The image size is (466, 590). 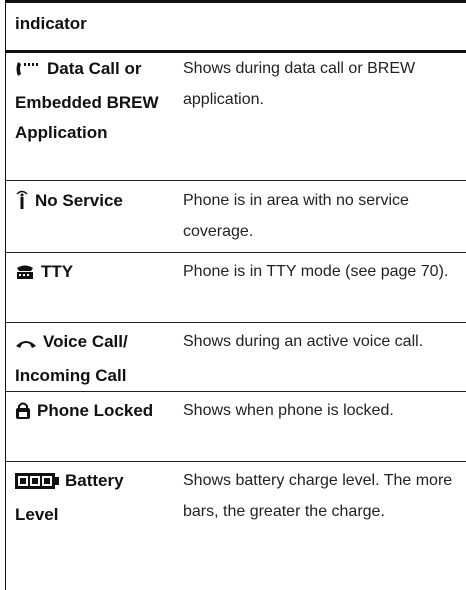 I want to click on no-service-icon, so click(x=22, y=204).